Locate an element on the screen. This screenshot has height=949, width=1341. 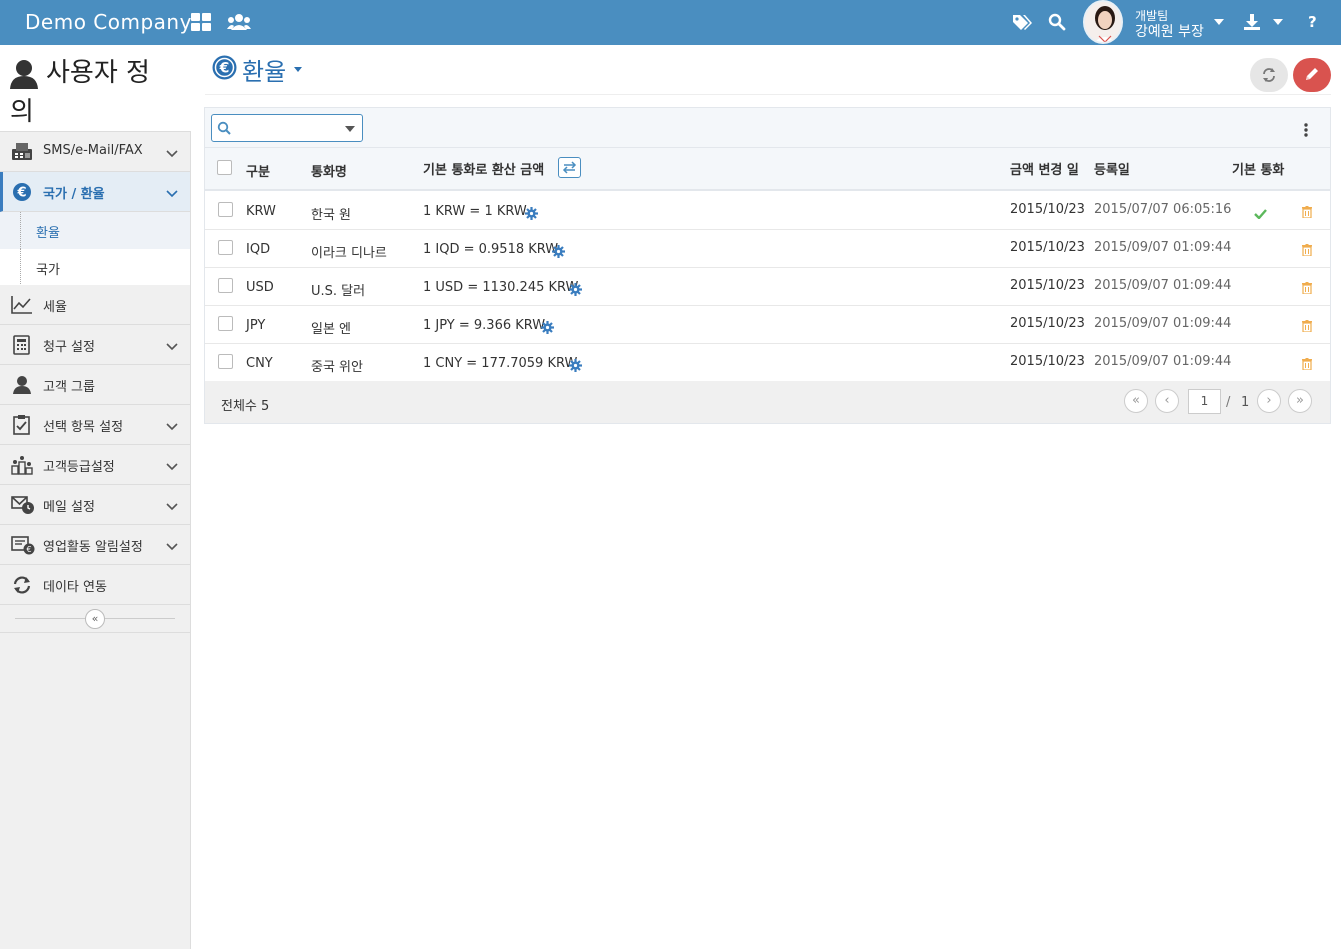
first-page-button: « is located at coordinates (1136, 401).